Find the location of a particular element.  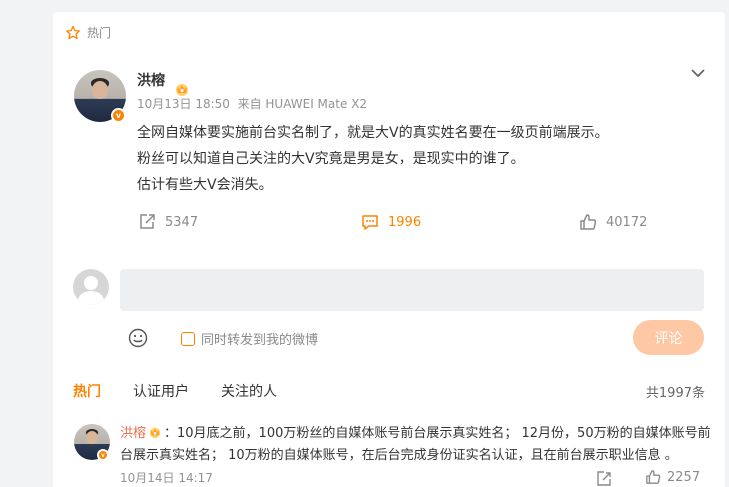

post-content-line: 粉丝可以知道自己关注的大V究竟是男是女，是现实中的谁了。 is located at coordinates (331, 159).